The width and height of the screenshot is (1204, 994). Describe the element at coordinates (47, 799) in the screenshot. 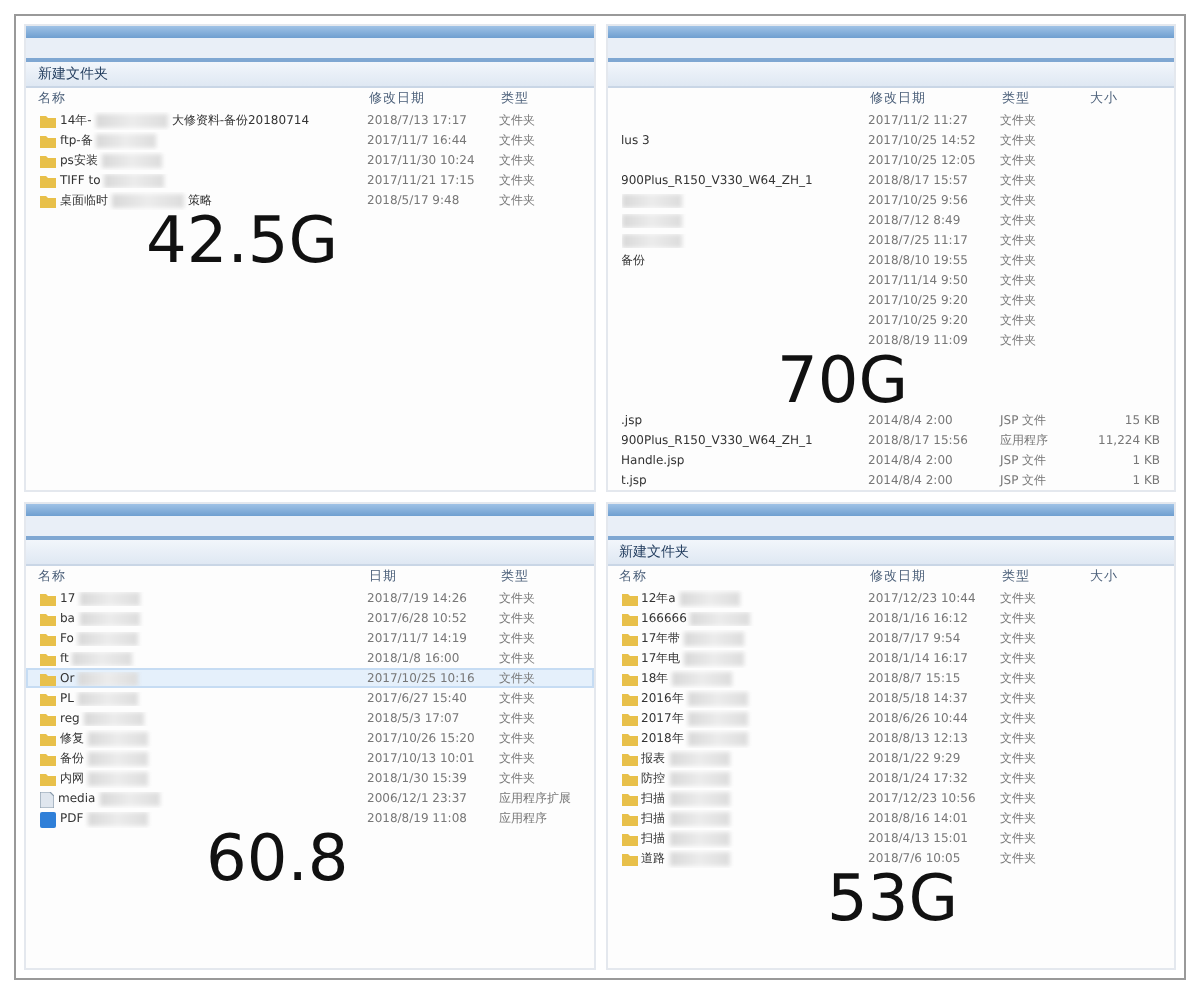

I see `file-icon` at that location.